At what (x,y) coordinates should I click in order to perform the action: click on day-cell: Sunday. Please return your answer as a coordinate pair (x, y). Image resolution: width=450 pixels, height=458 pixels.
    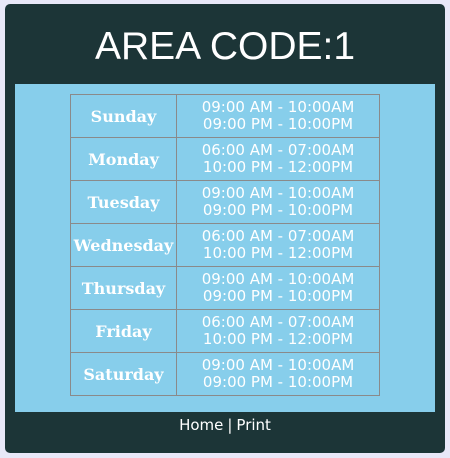
    Looking at the image, I should click on (123, 116).